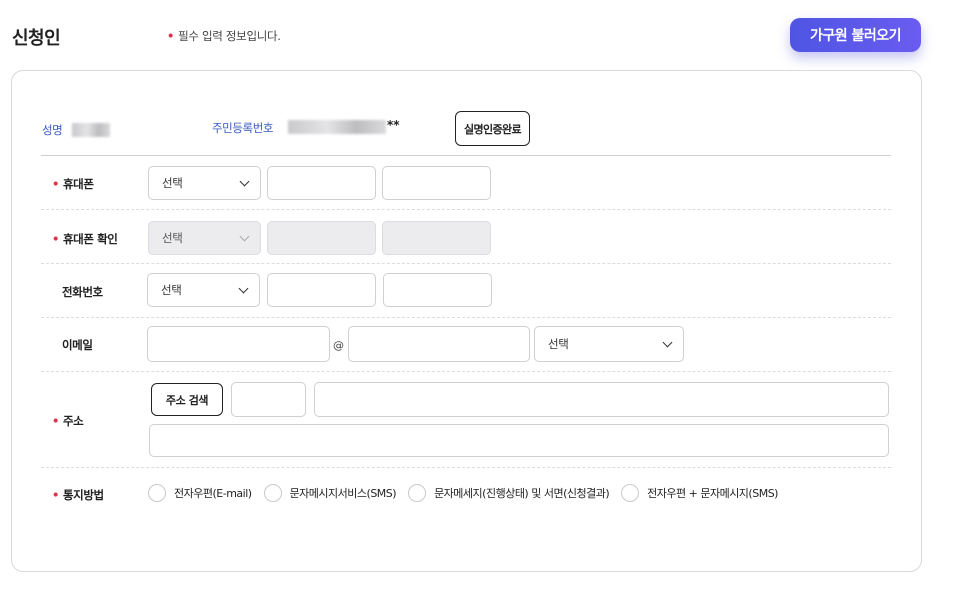  What do you see at coordinates (522, 493) in the screenshot?
I see `radio-label: 문자메세지(진행상태) 및 서면(신청결과)` at bounding box center [522, 493].